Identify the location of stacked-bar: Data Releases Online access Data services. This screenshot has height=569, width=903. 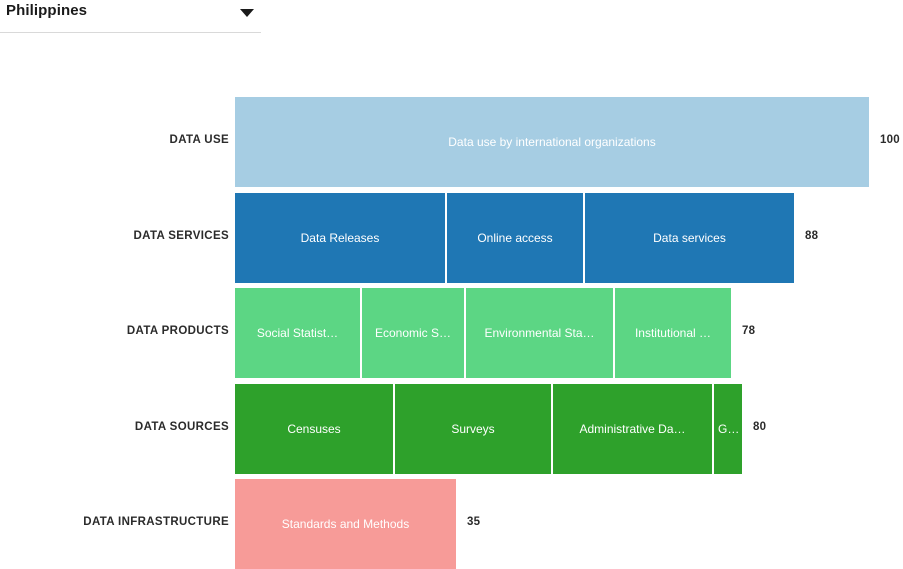
(514, 237).